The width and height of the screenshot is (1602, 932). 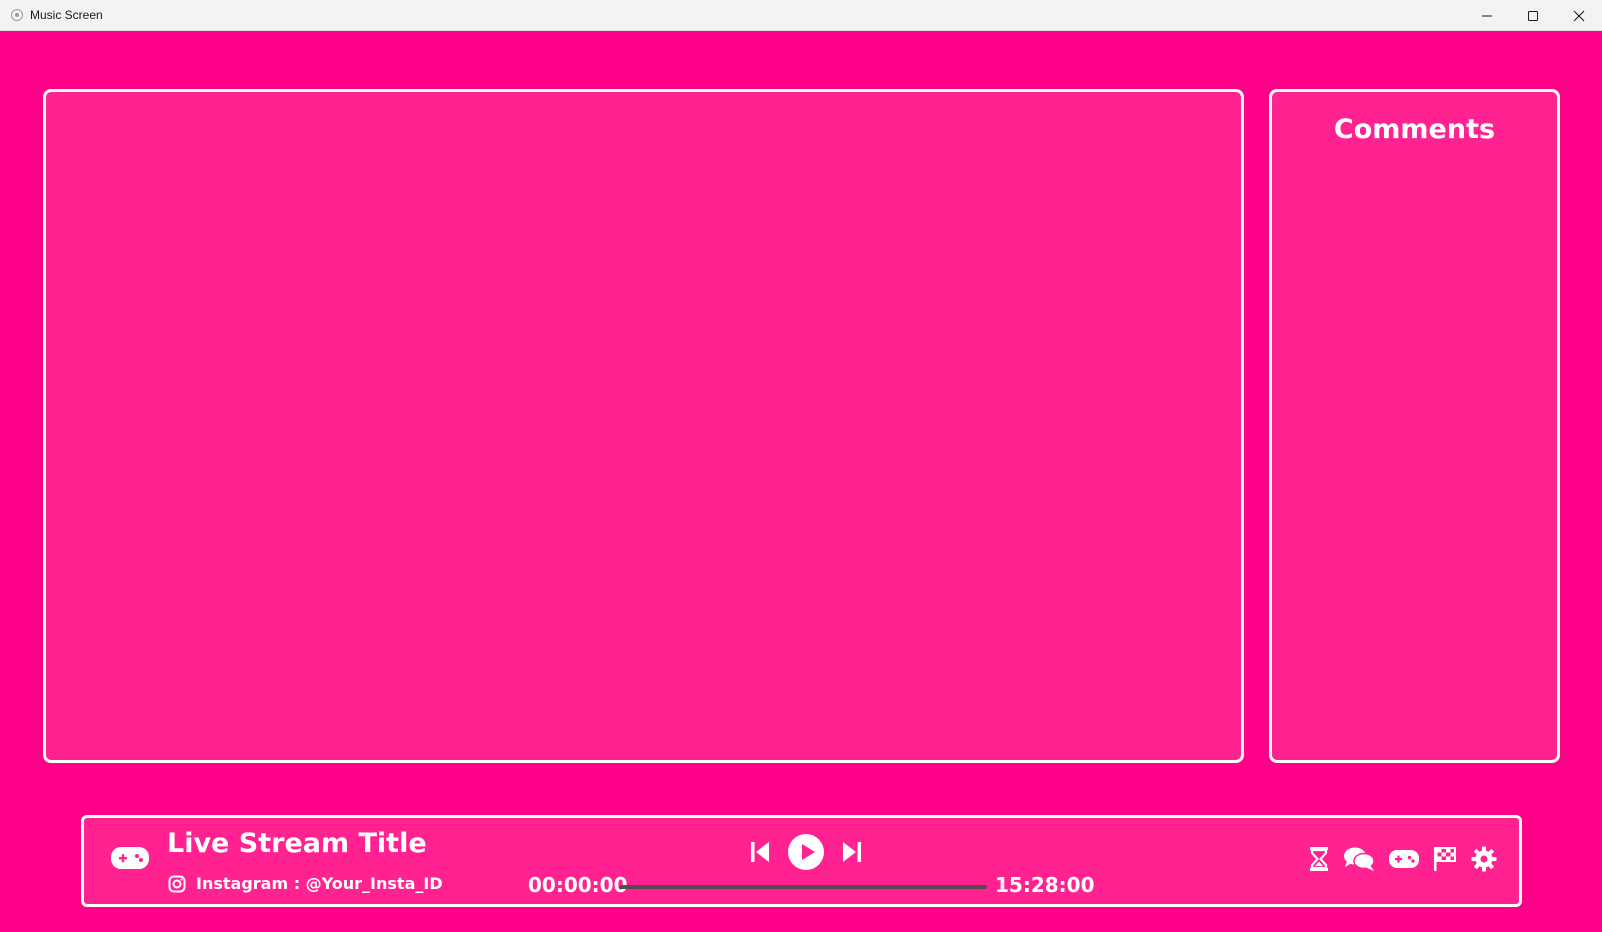 I want to click on window-title: Music Screen, so click(x=66, y=15).